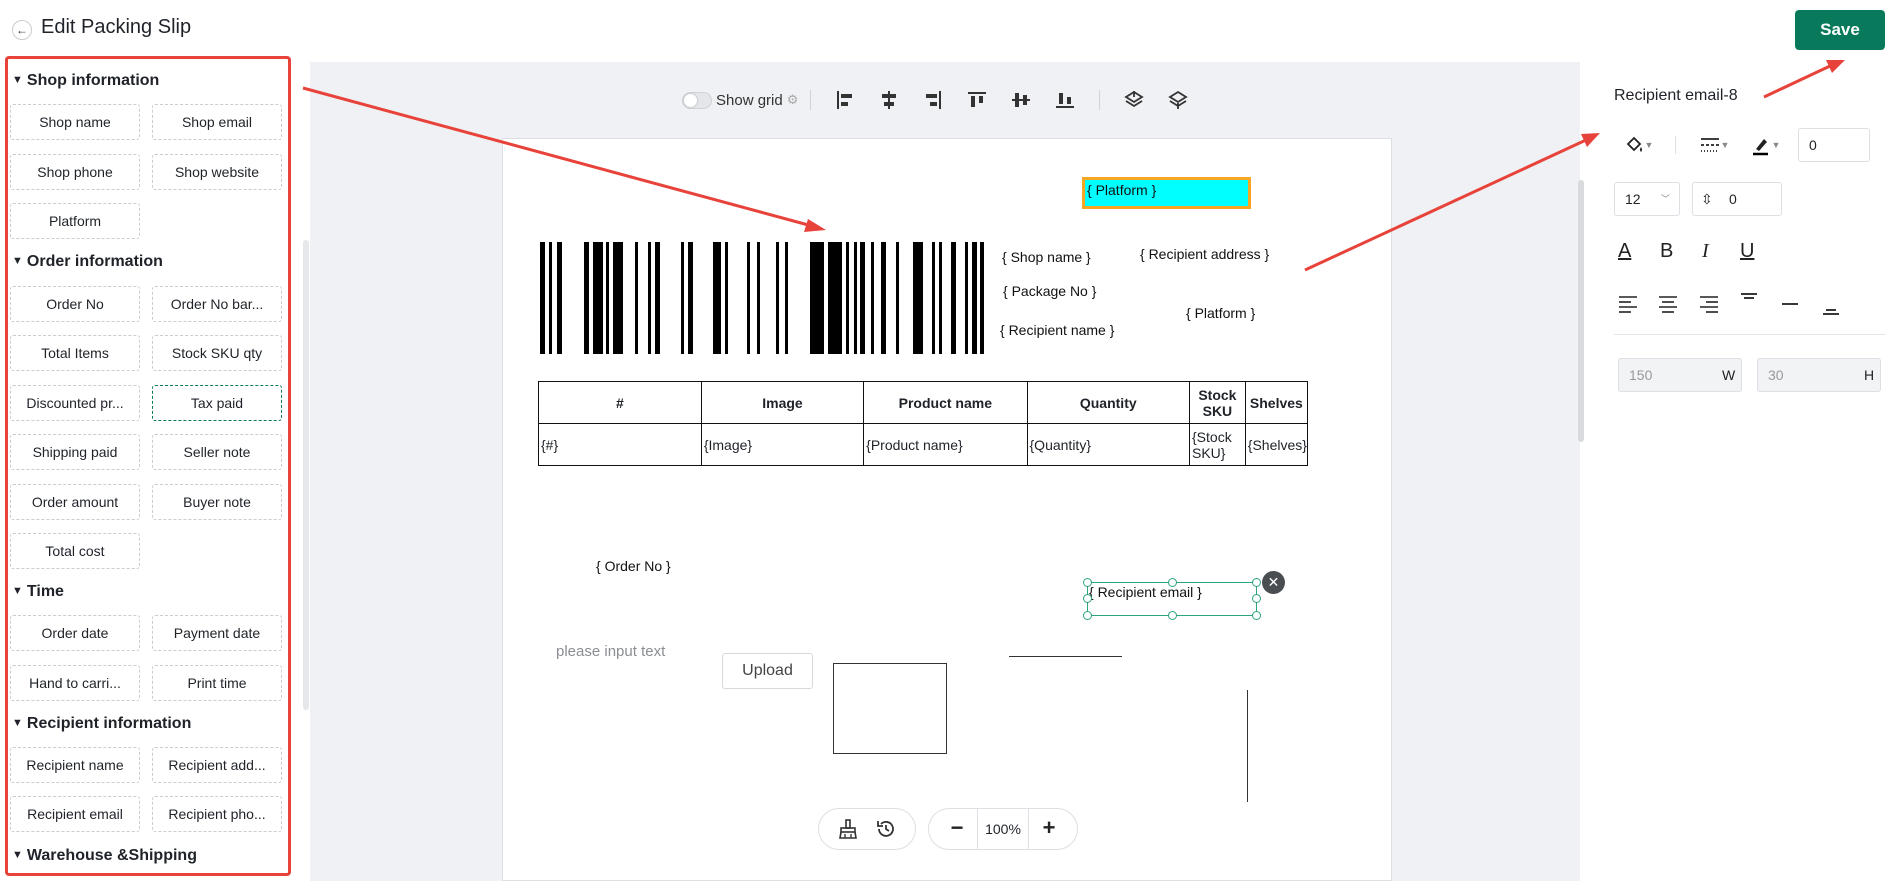  What do you see at coordinates (889, 100) in the screenshot?
I see `align-center-icon` at bounding box center [889, 100].